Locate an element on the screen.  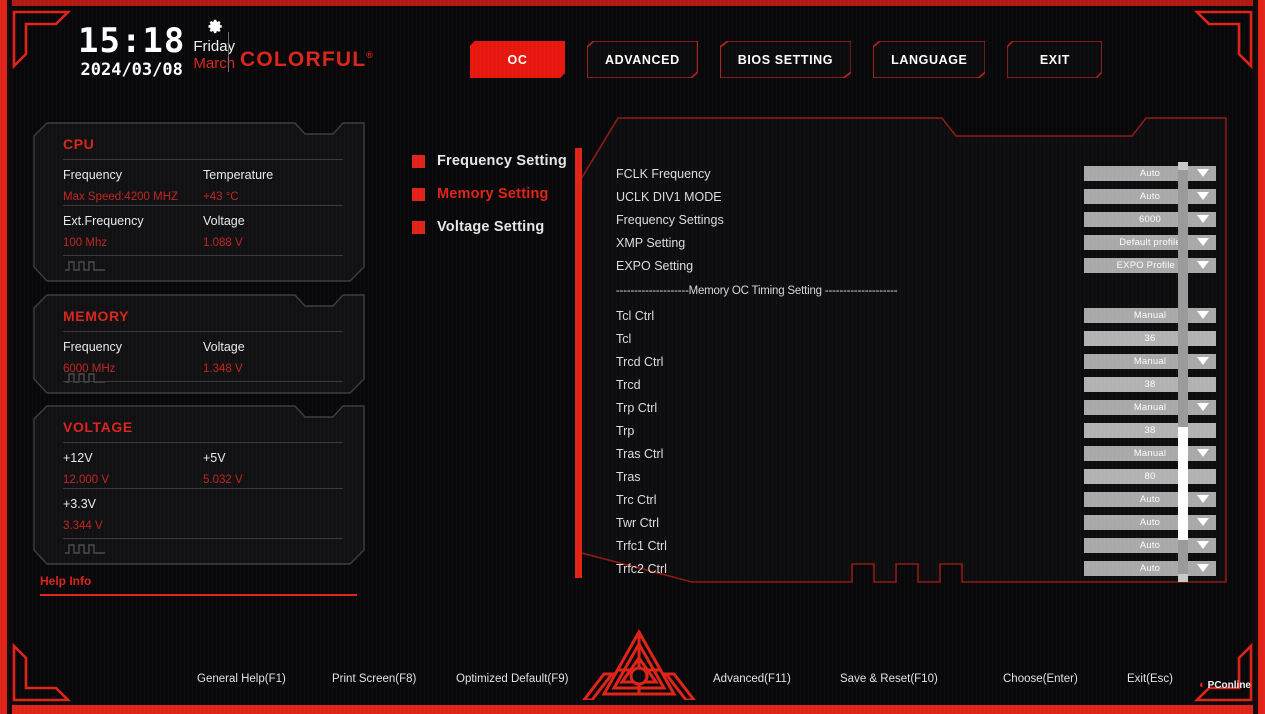
footer-shortcut-exit-esc-: Exit(Esc) is located at coordinates (1150, 679).